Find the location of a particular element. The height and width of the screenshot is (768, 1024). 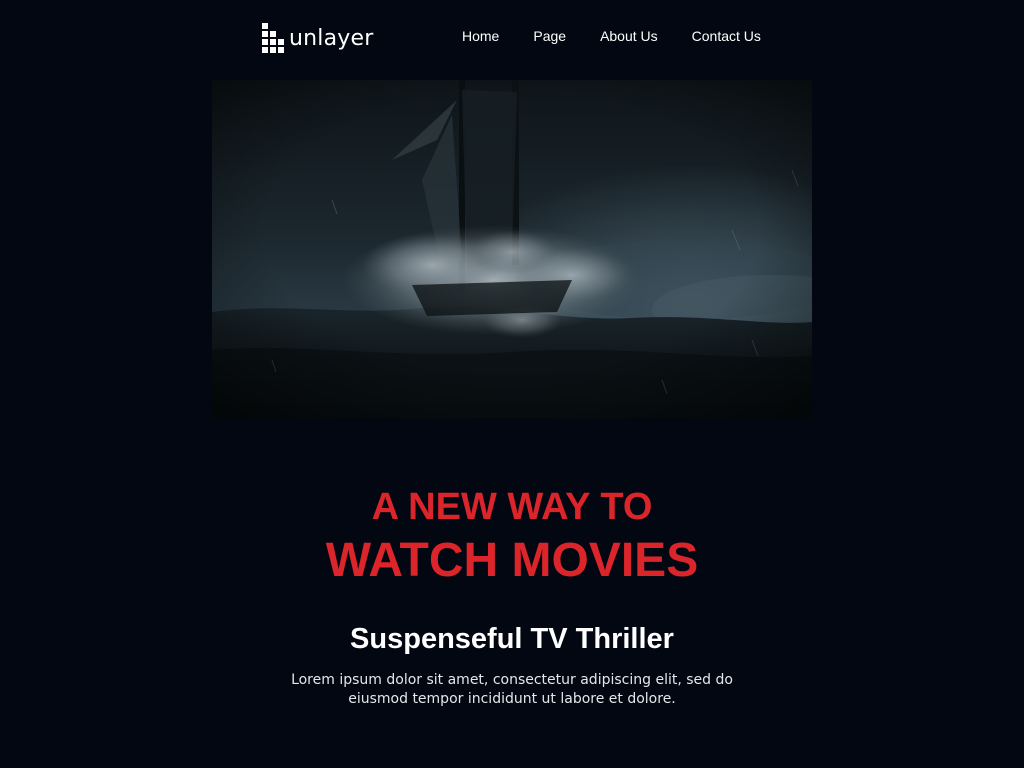

unlayer-logo-icon is located at coordinates (273, 38).